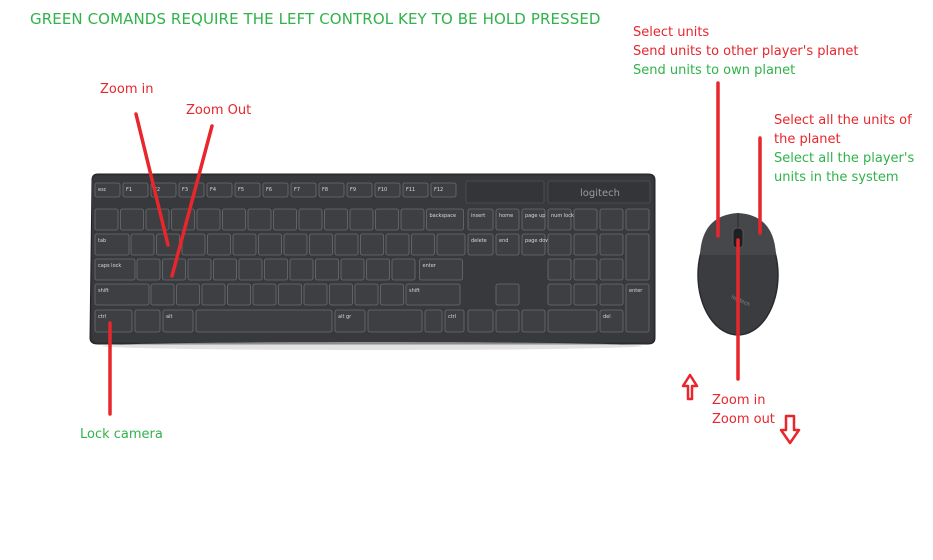  Describe the element at coordinates (213, 190) in the screenshot. I see `key-label: F4` at that location.